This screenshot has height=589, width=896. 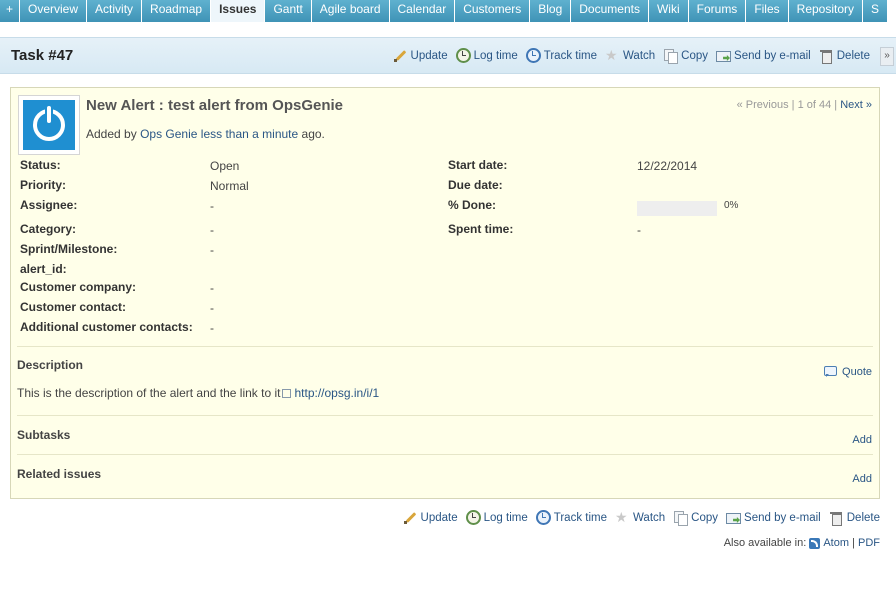 What do you see at coordinates (422, 11) in the screenshot?
I see `tab-calendar: Calendar` at bounding box center [422, 11].